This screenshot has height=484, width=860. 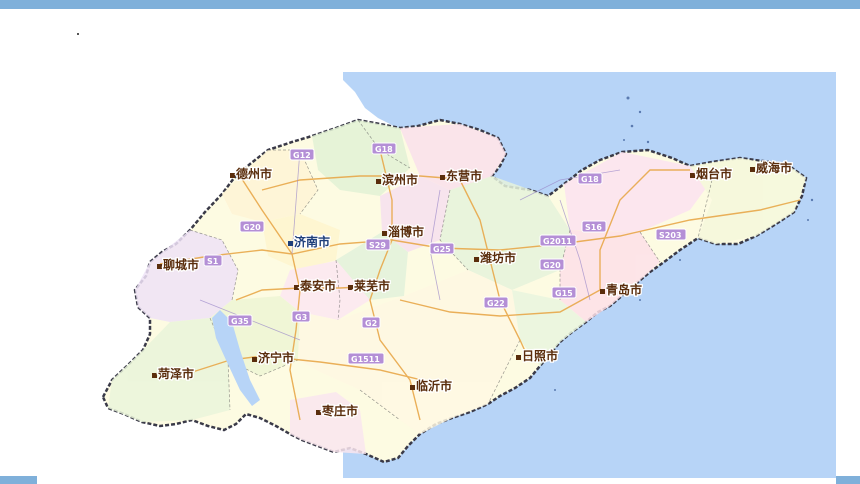 What do you see at coordinates (848, 480) in the screenshot?
I see `bottom-right-accent` at bounding box center [848, 480].